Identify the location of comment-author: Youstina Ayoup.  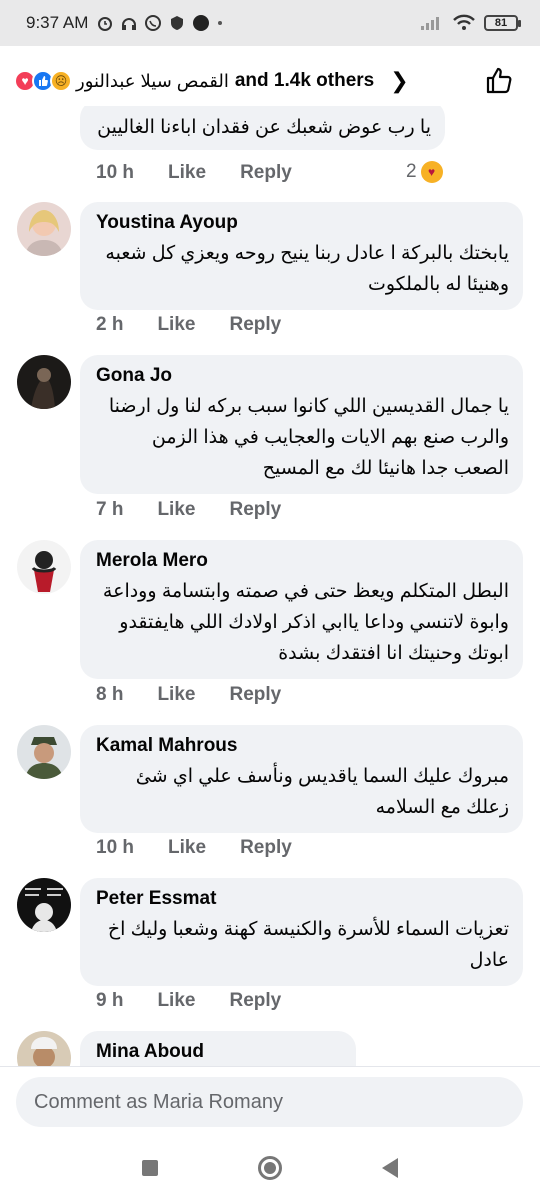
(302, 223).